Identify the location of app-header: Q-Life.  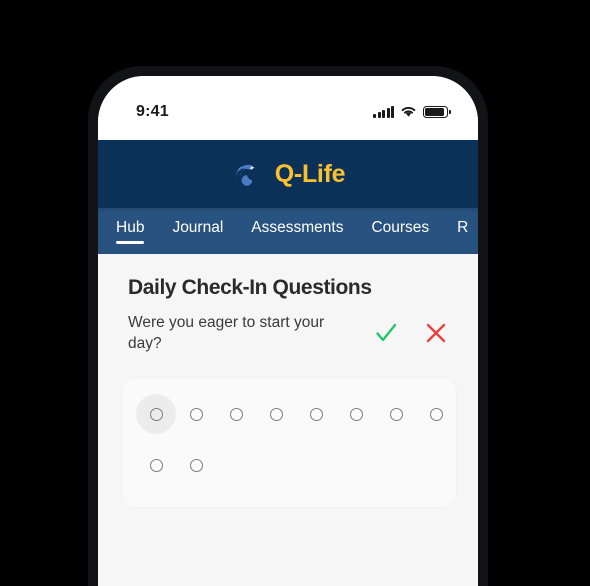
(288, 174).